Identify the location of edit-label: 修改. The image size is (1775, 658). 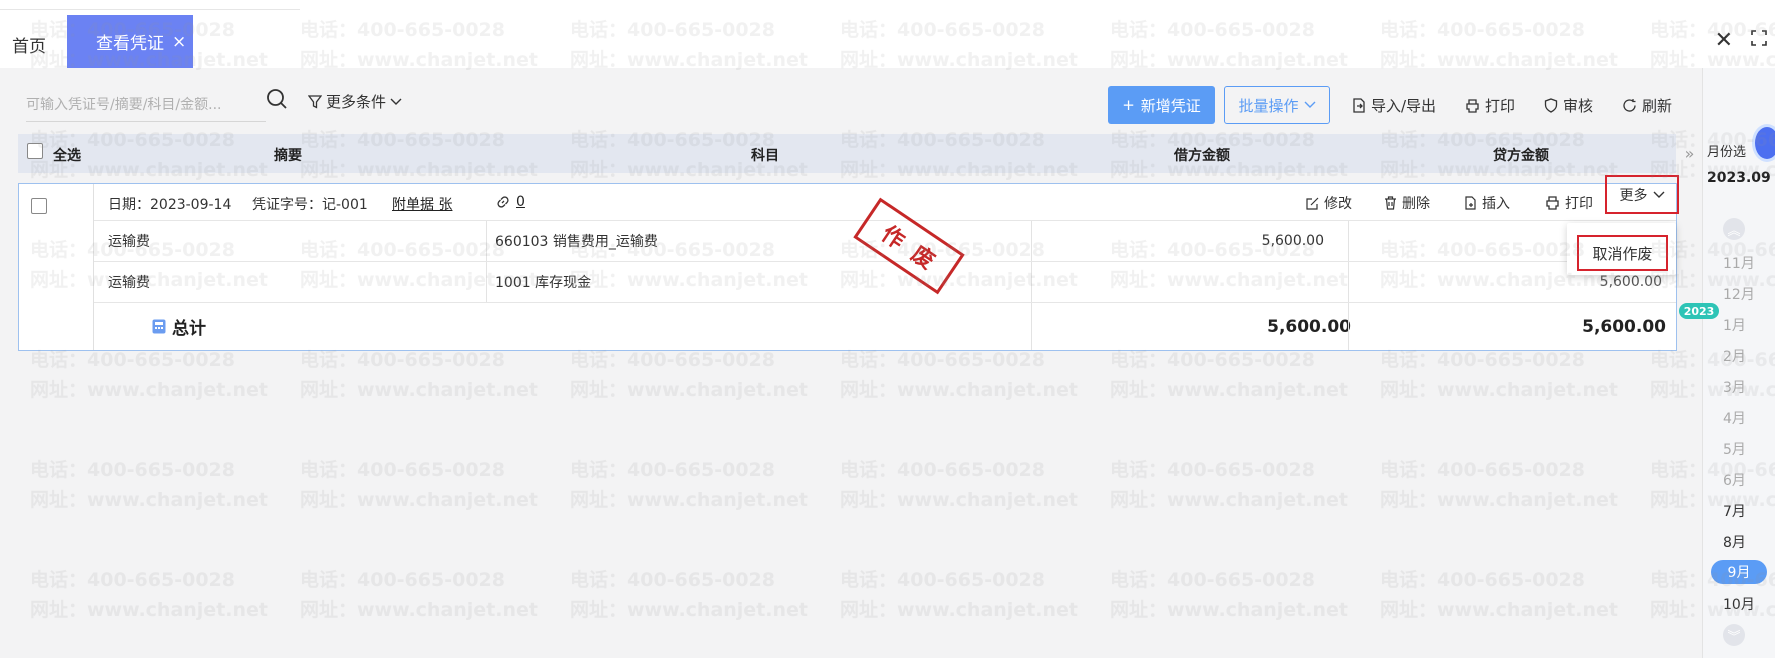
(1338, 204).